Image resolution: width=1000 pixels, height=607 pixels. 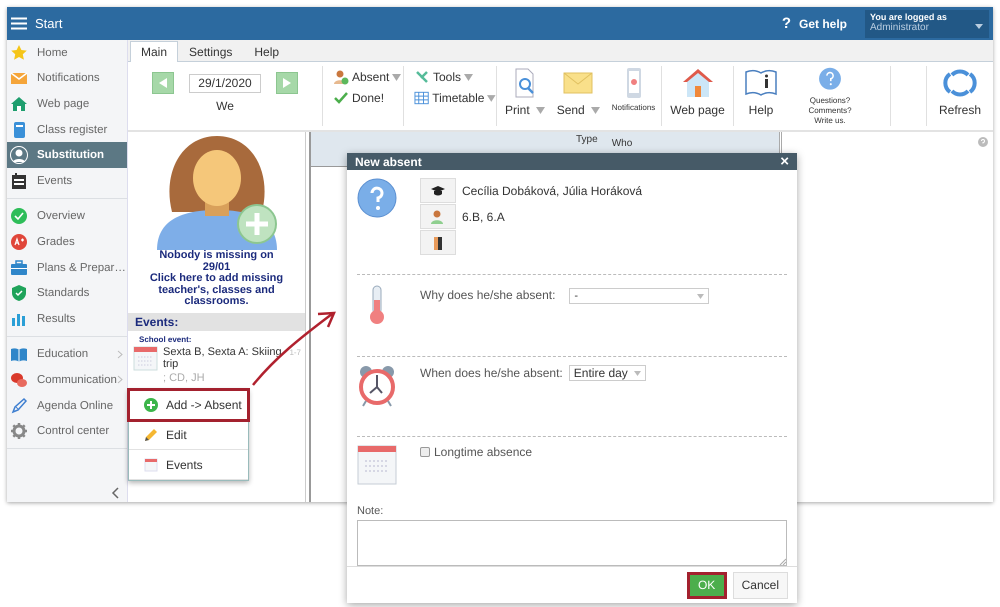 What do you see at coordinates (266, 51) in the screenshot?
I see `tab: Help` at bounding box center [266, 51].